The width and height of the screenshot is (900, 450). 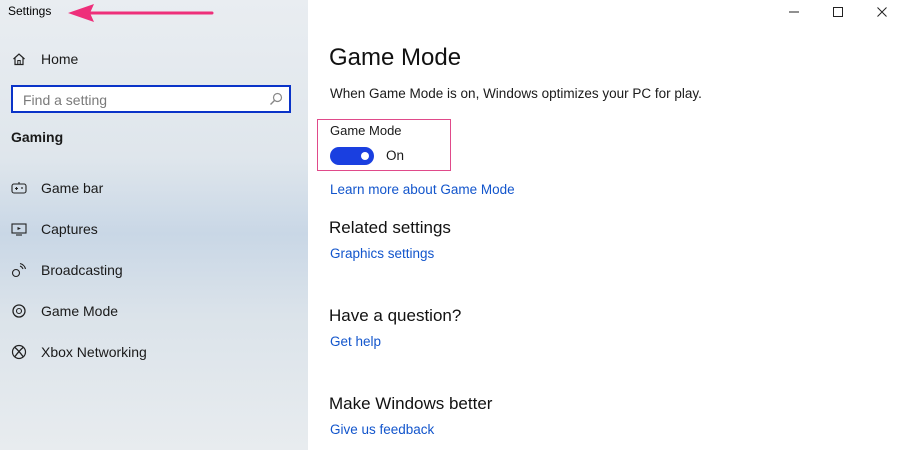 I want to click on captures-icon, so click(x=19, y=229).